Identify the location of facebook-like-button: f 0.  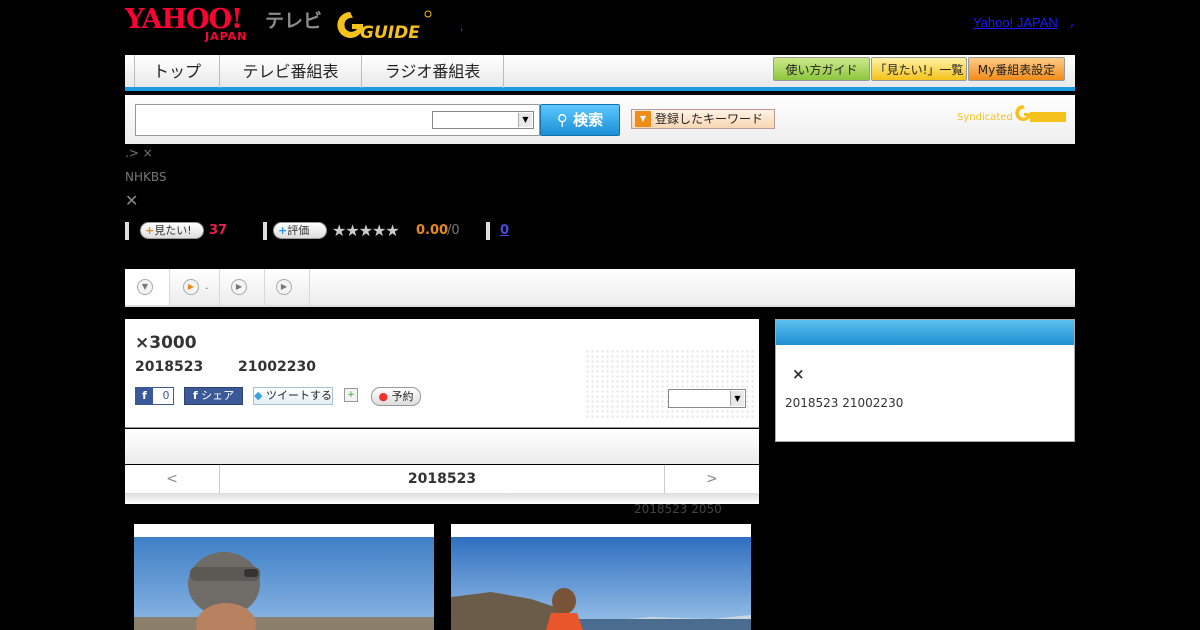
(154, 396).